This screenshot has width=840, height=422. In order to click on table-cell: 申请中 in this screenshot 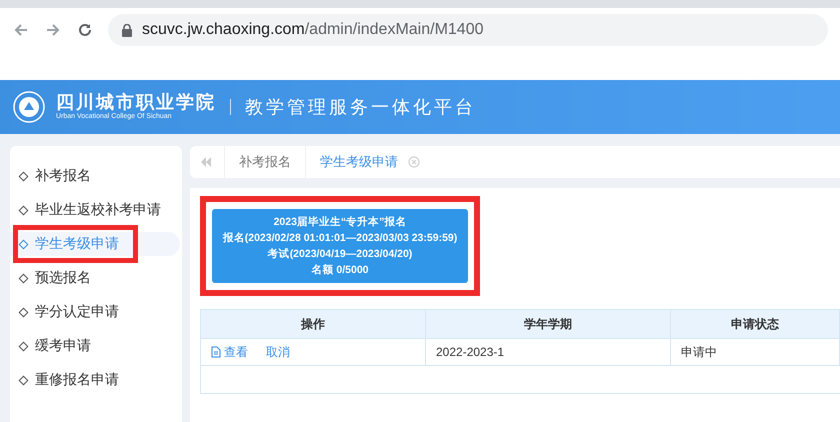, I will do `click(755, 352)`.